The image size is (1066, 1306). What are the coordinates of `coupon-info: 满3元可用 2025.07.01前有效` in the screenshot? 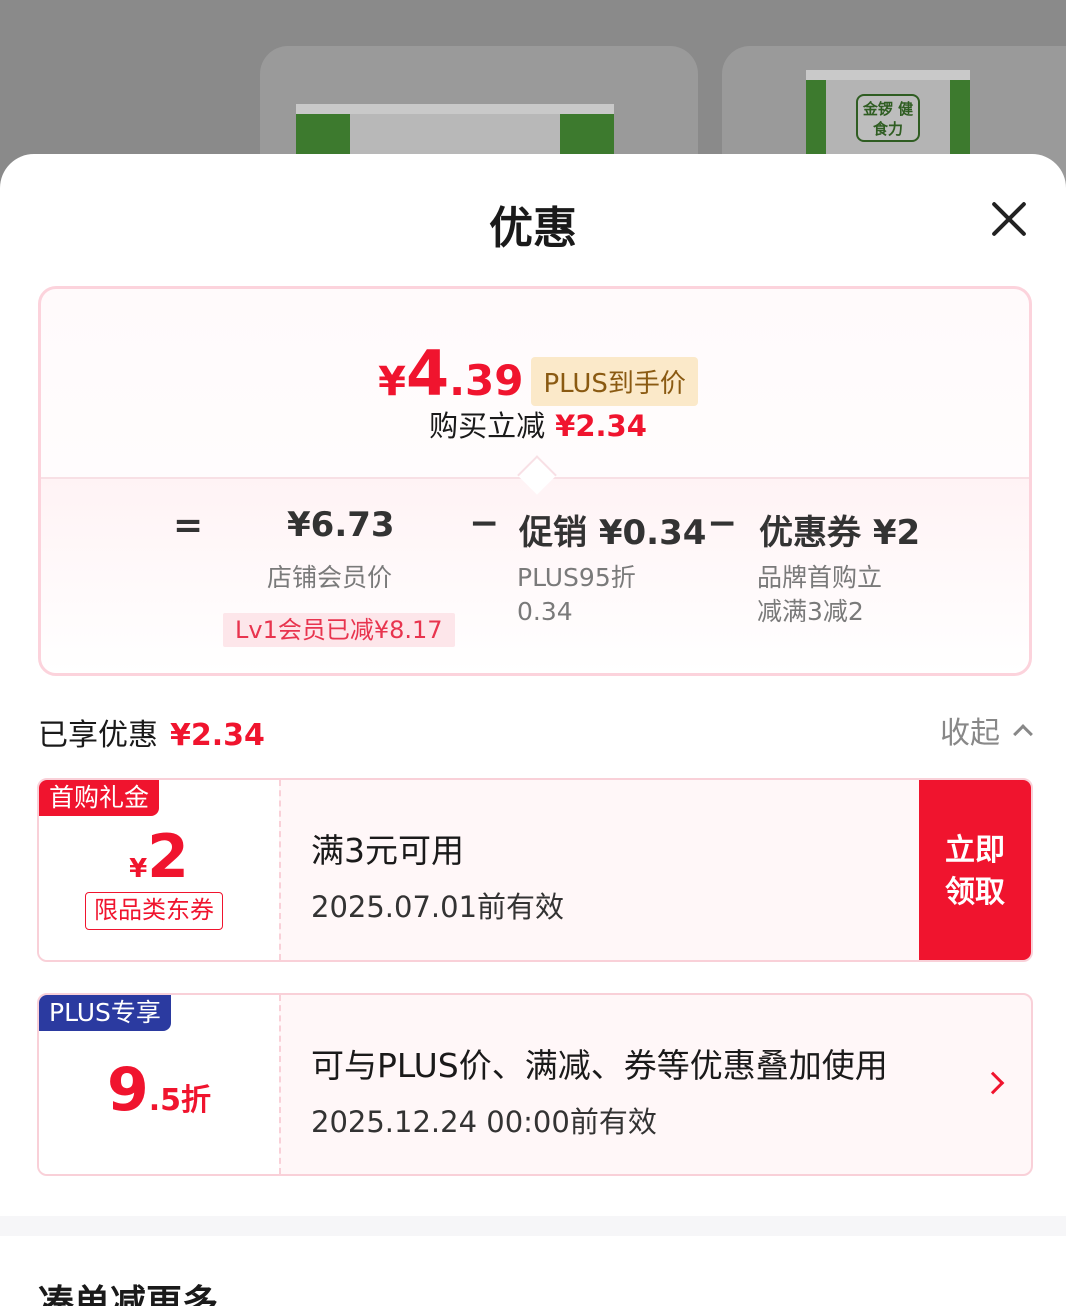 It's located at (437, 875).